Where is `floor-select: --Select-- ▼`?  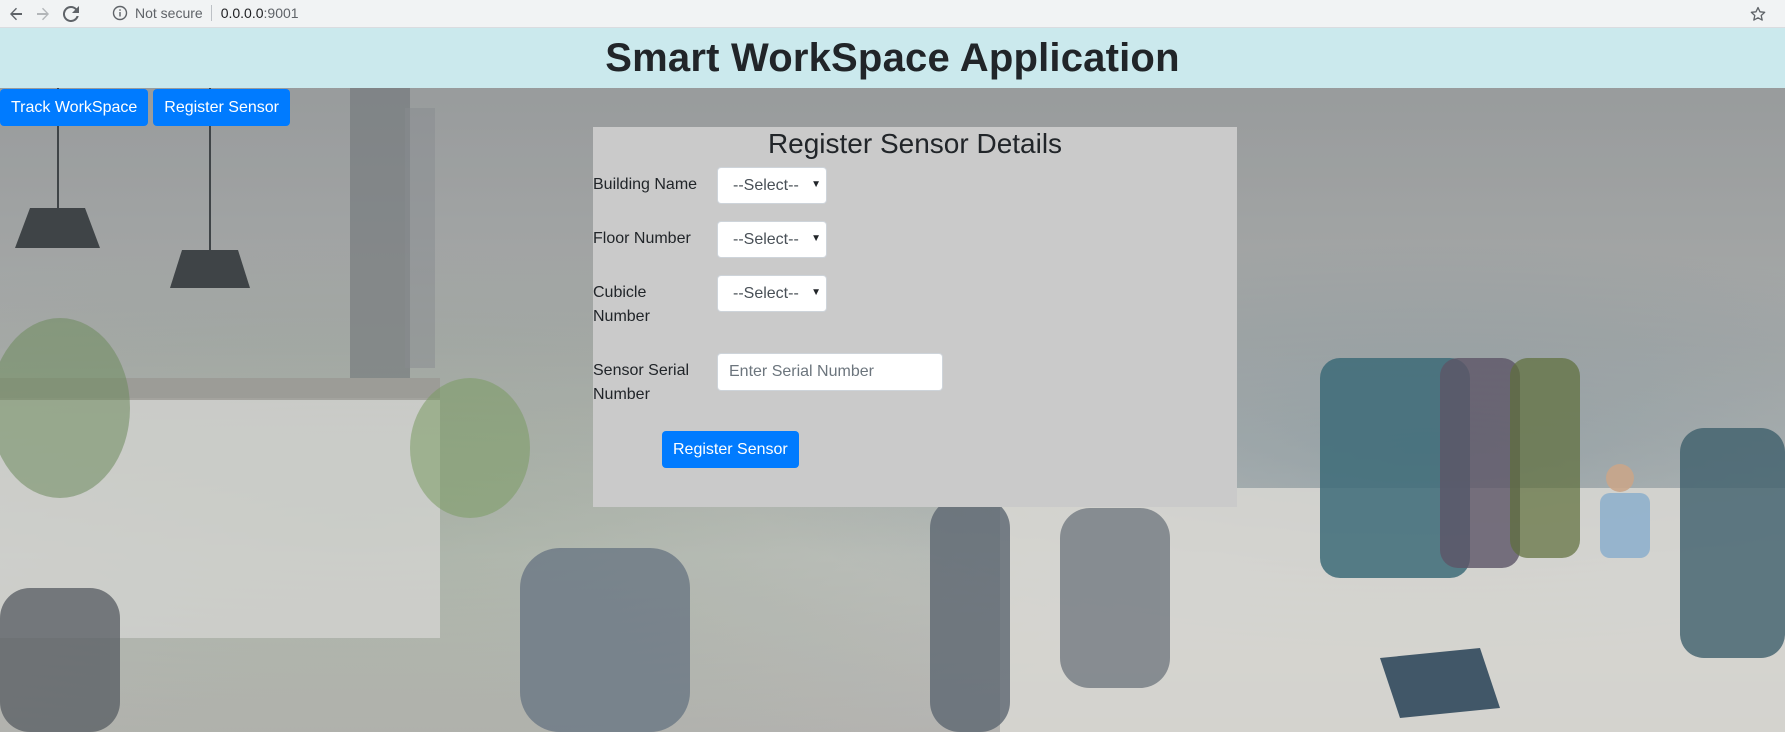
floor-select: --Select-- ▼ is located at coordinates (772, 239).